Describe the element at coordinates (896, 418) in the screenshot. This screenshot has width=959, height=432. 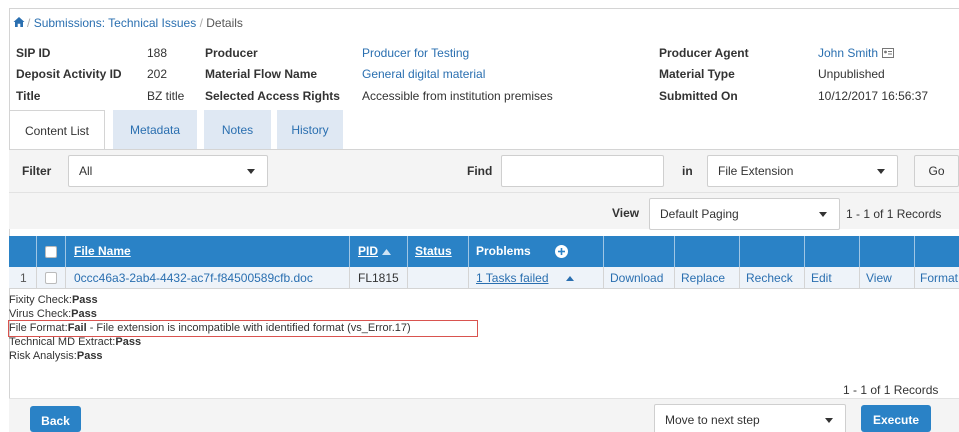
I see `execute-button: Execute` at that location.